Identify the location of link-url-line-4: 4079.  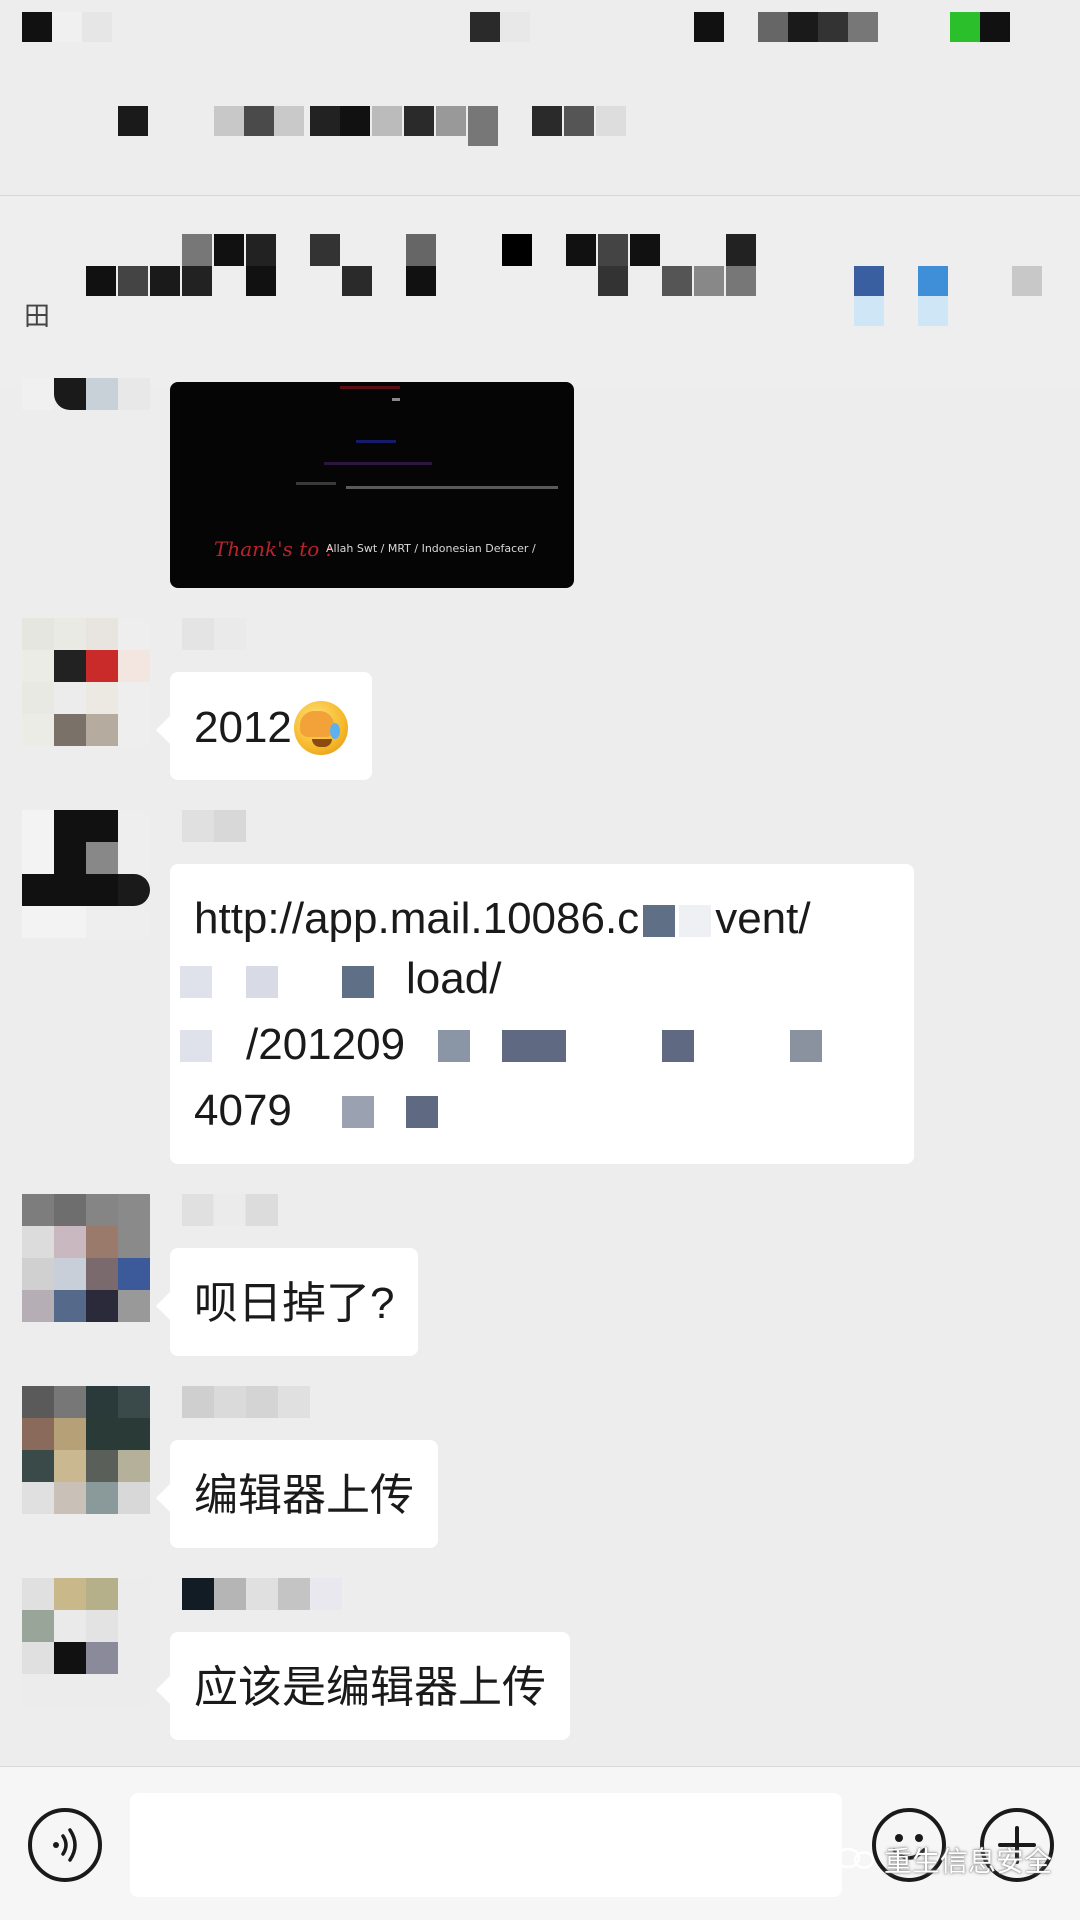
(243, 1111).